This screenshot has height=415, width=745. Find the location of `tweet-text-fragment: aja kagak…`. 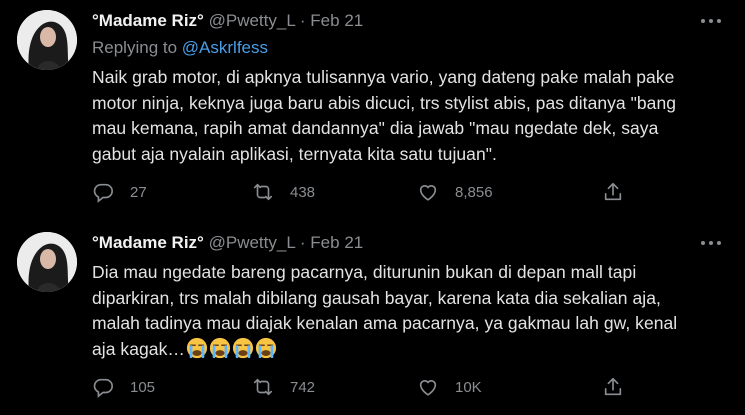

tweet-text-fragment: aja kagak… is located at coordinates (138, 348).